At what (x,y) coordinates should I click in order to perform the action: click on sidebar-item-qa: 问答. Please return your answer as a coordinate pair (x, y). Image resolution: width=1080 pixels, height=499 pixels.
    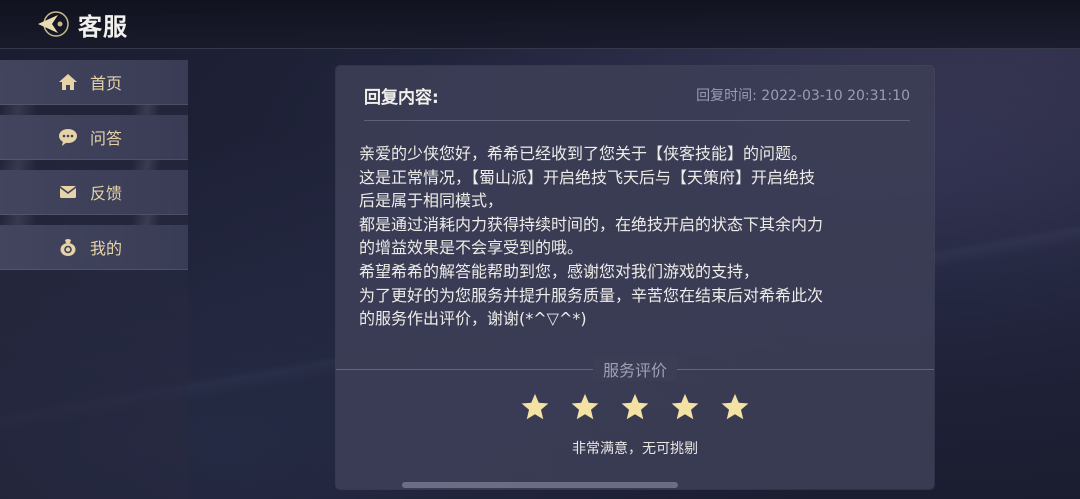
    Looking at the image, I should click on (94, 137).